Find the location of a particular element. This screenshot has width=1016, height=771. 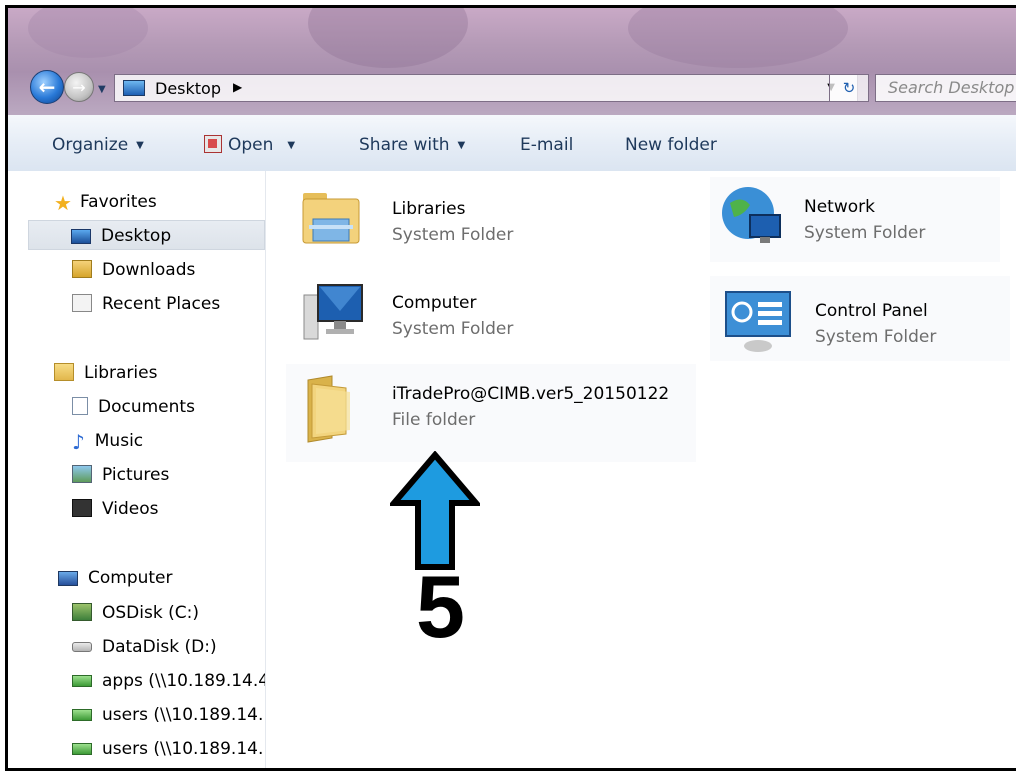

nav-libraries-label: Libraries is located at coordinates (121, 373).